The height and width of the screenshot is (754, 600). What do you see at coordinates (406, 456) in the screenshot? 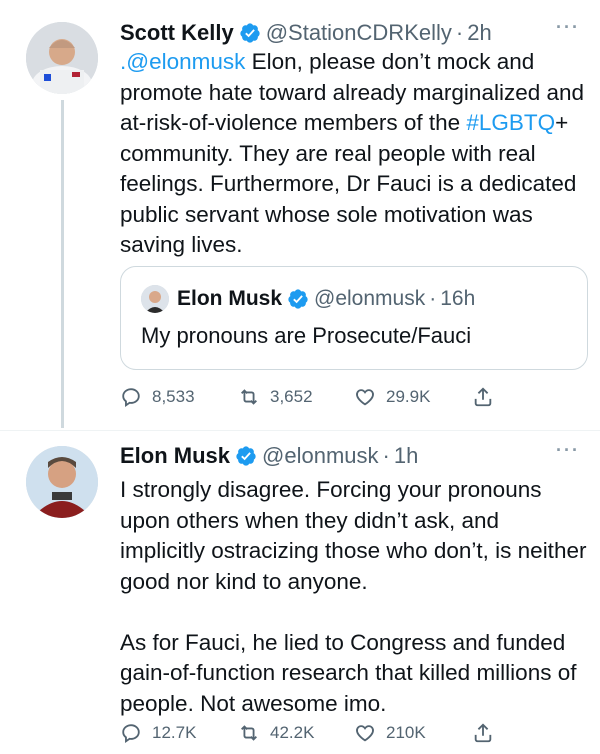
I see `tweet-timestamp: 1h` at bounding box center [406, 456].